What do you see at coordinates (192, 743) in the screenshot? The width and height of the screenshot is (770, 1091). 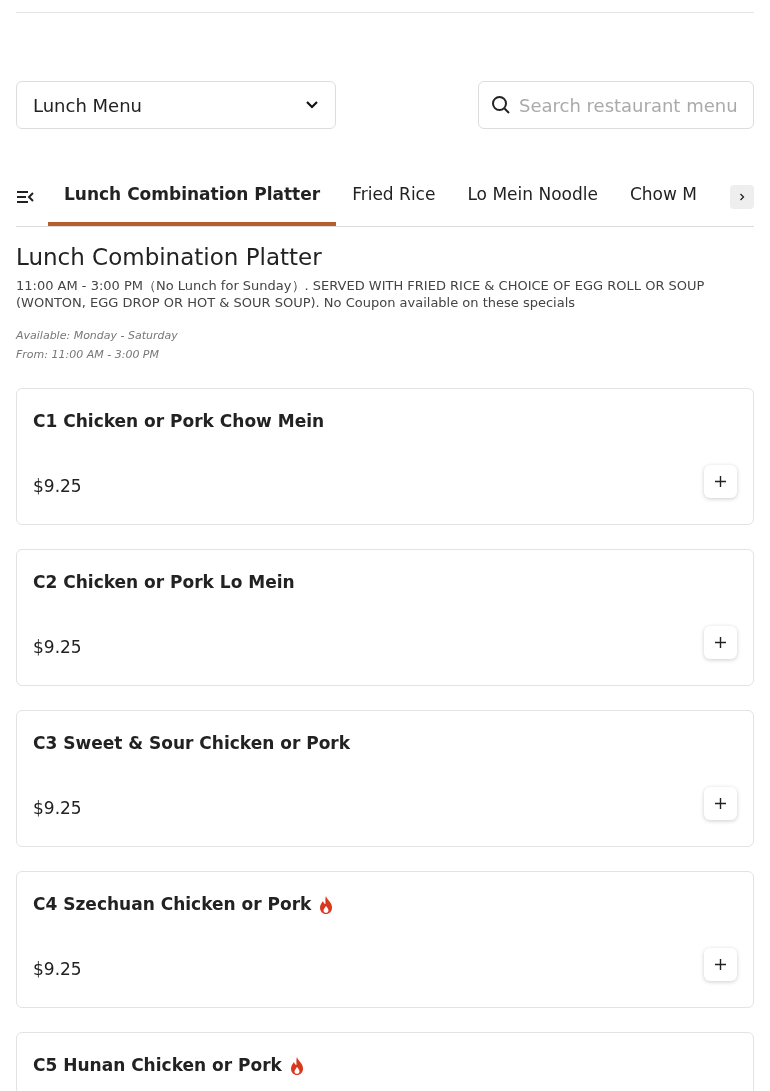 I see `item-name: C3 Sweet & Sour Chicken or Pork` at bounding box center [192, 743].